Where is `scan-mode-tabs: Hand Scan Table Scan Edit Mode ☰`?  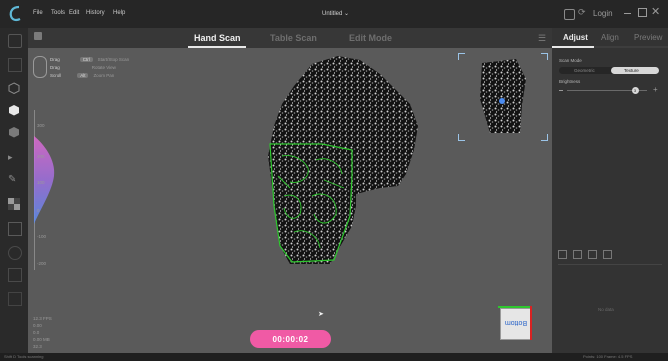
scan-mode-tabs: Hand Scan Table Scan Edit Mode ☰ is located at coordinates (290, 38).